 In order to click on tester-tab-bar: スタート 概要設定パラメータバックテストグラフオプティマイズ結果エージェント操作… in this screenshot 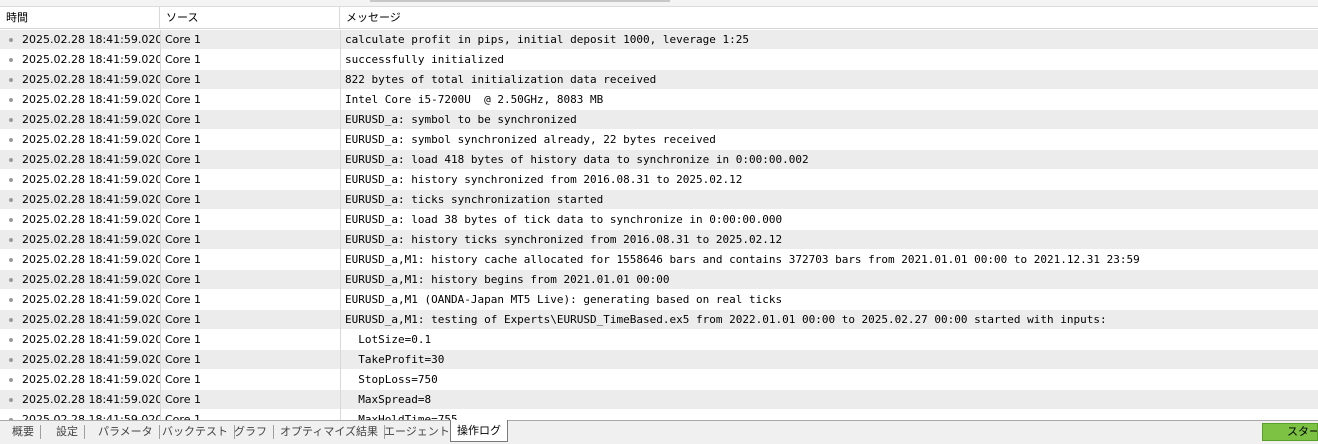, I will do `click(659, 432)`.